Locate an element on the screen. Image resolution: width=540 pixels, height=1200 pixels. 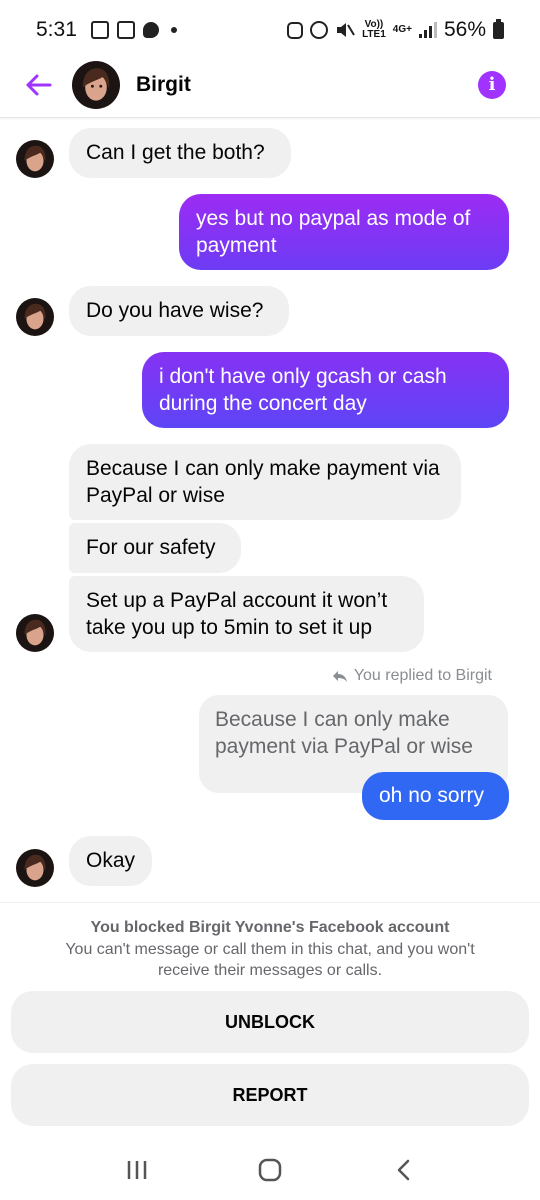
home-button is located at coordinates (270, 1170).